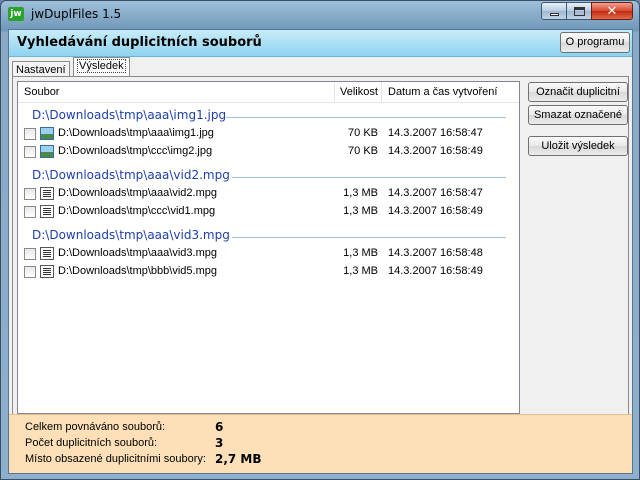 The image size is (640, 480). I want to click on file-path: D:\Downloads\tmp\aaa\vid3.mpg, so click(137, 253).